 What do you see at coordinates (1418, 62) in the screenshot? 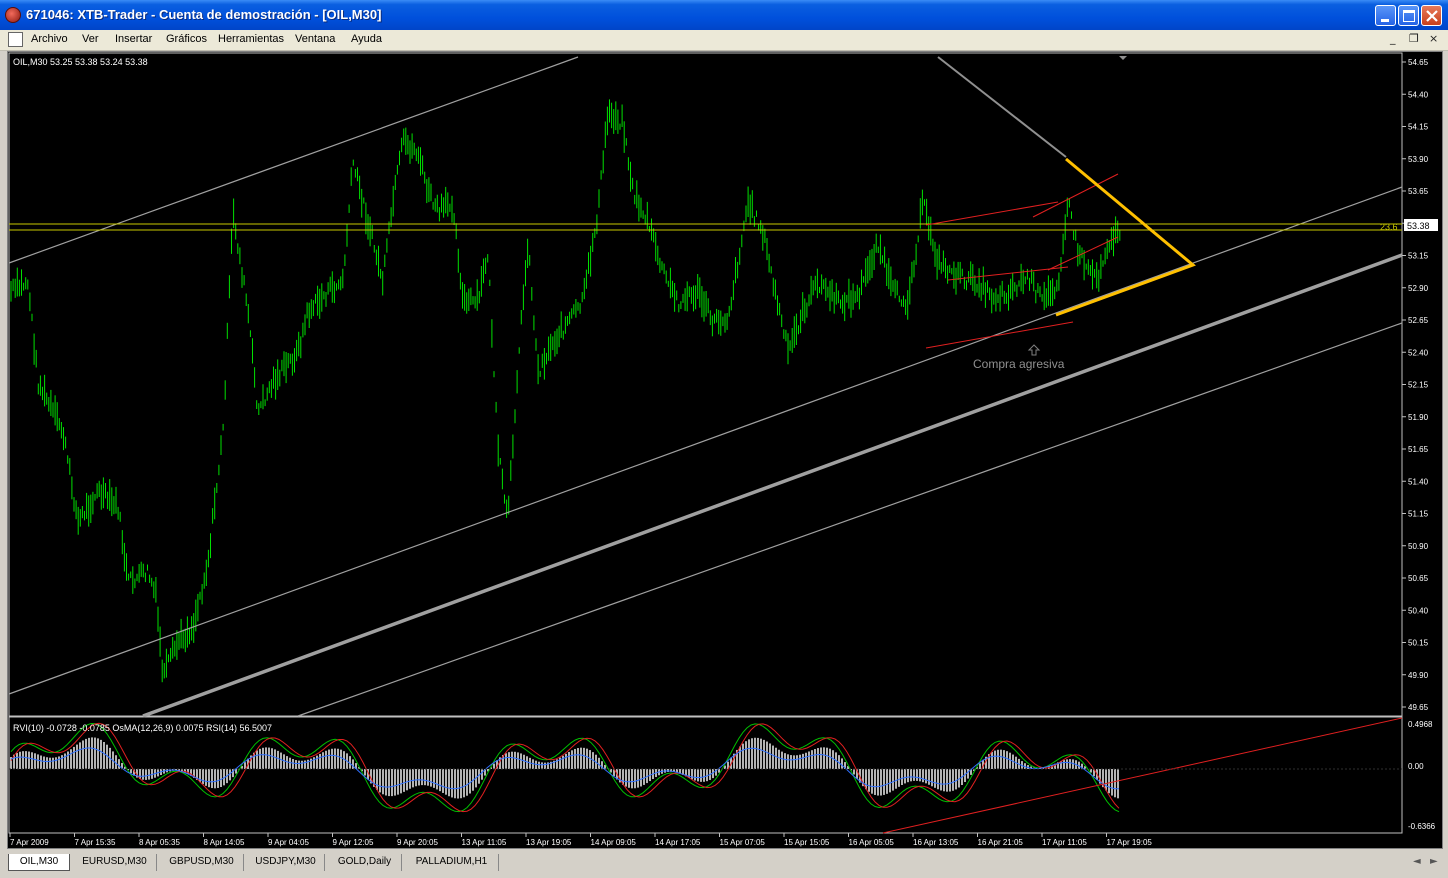
I see `price-tick-label: 54.65` at bounding box center [1418, 62].